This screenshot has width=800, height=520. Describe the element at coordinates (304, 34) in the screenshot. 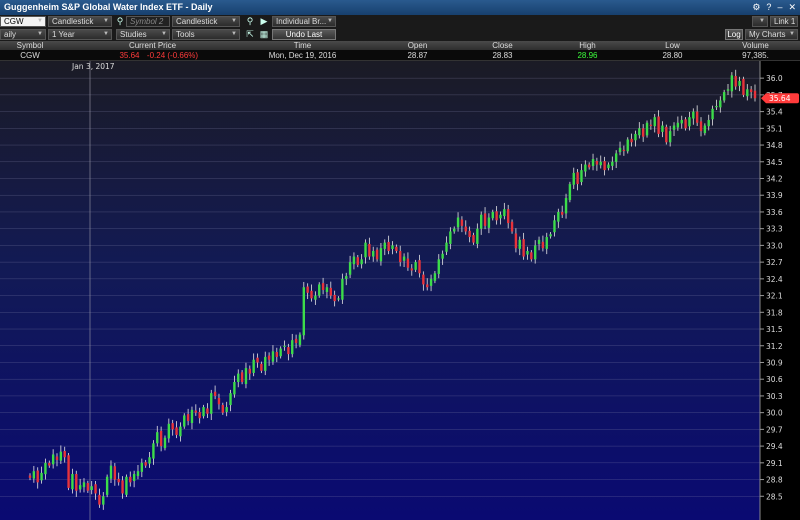

I see `undo-last-button: Undo Last` at that location.